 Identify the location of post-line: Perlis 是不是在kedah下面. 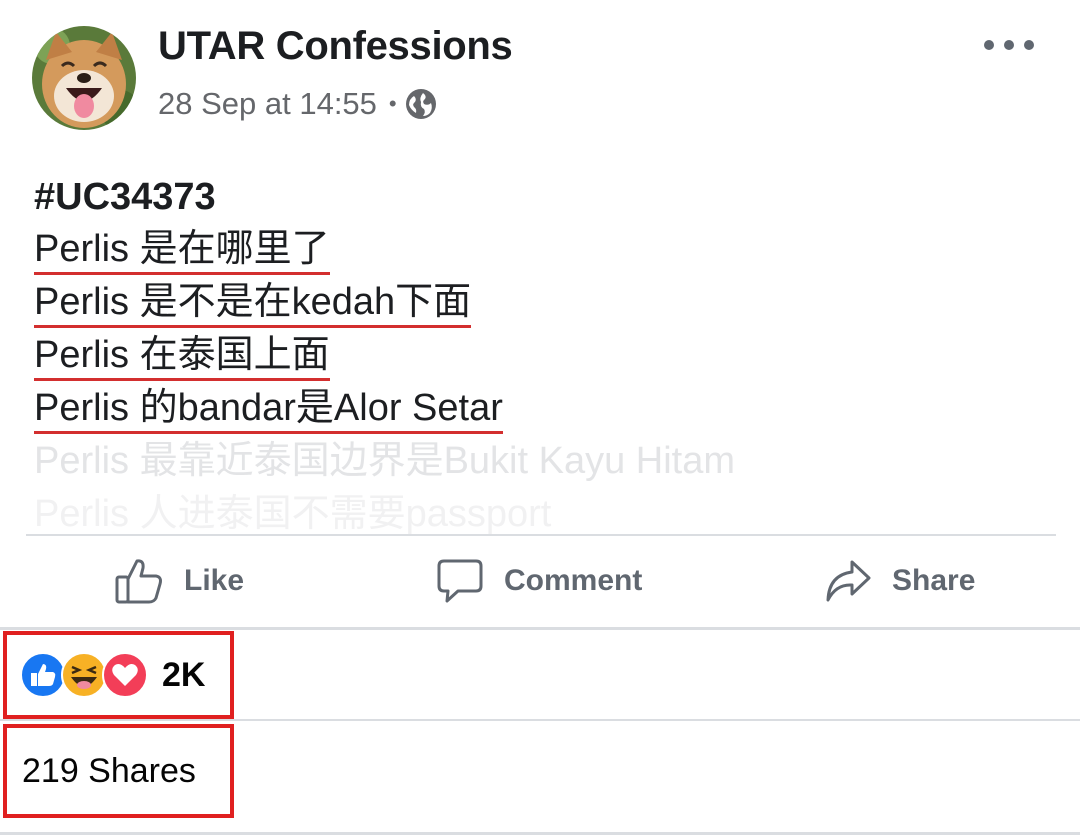
(253, 303).